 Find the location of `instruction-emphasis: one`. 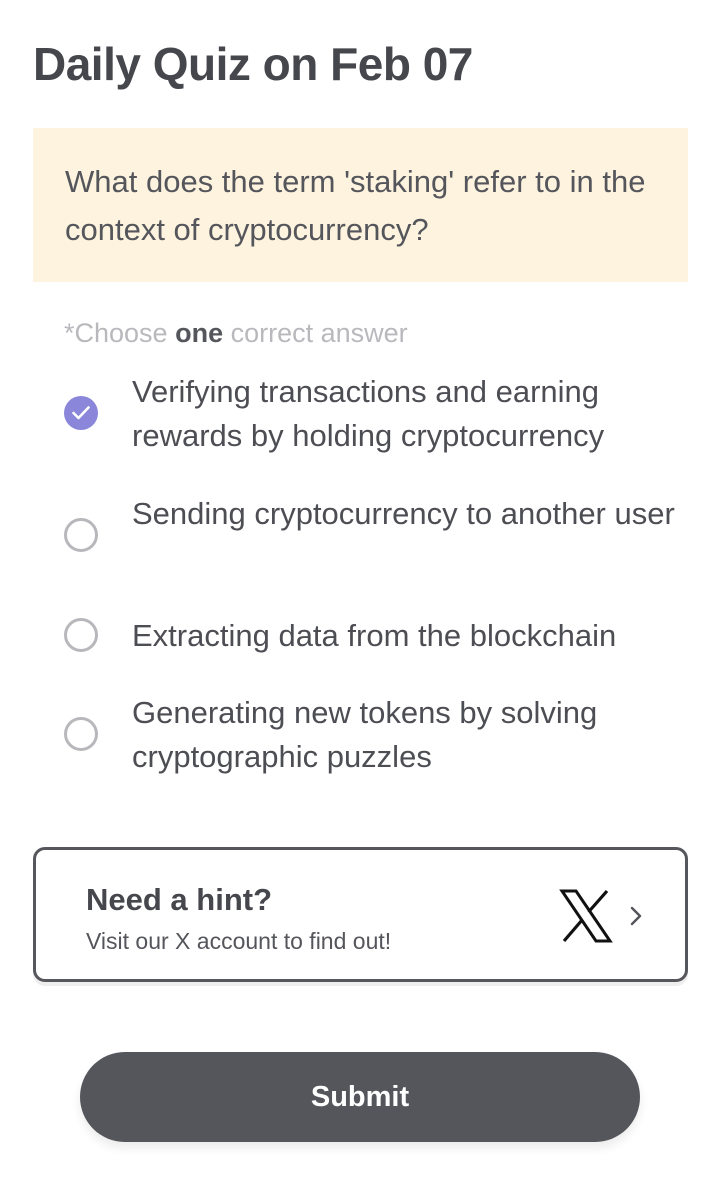

instruction-emphasis: one is located at coordinates (199, 333).